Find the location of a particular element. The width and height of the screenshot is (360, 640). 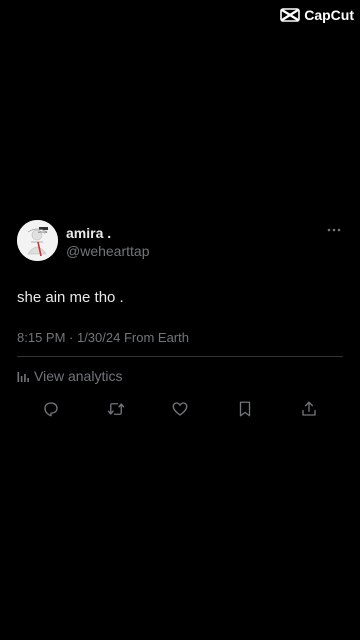

author-identity: amira . @wehearttap is located at coordinates (107, 242).